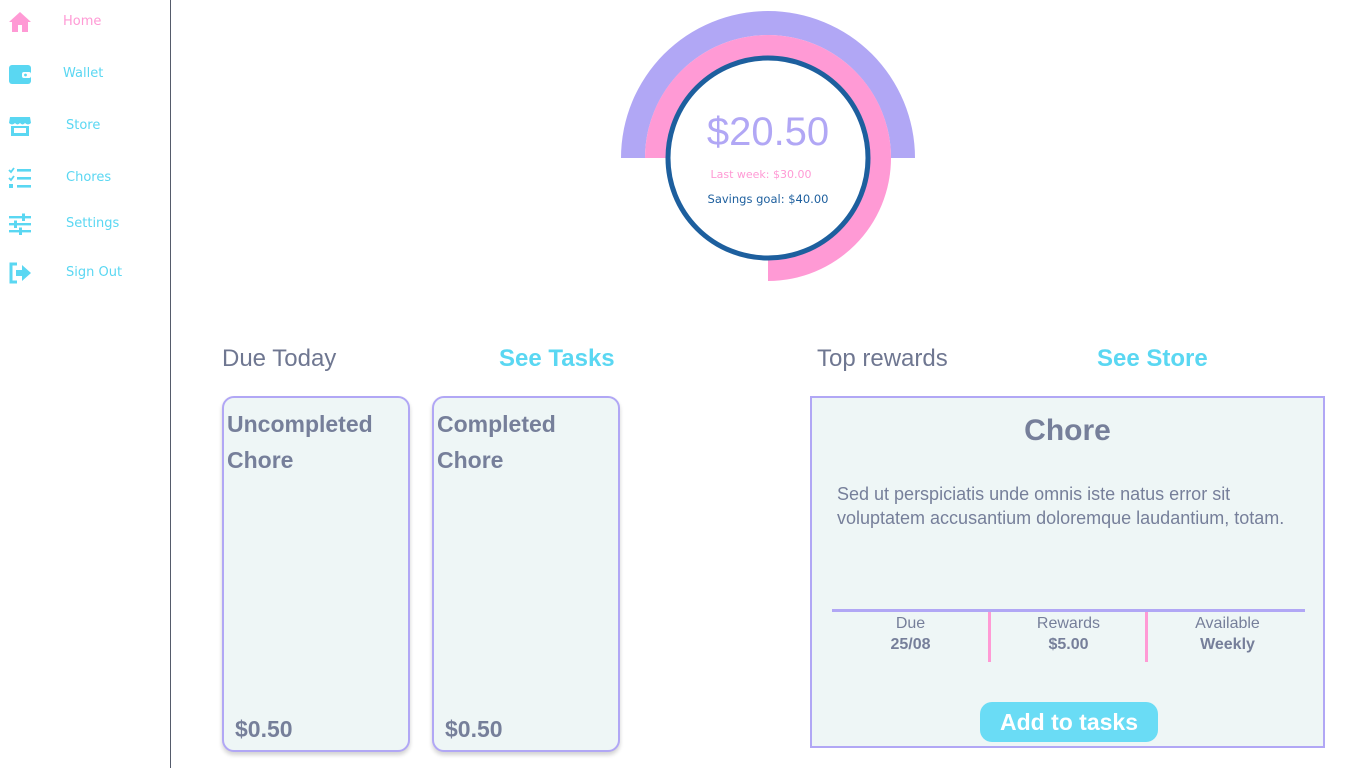 The image size is (1366, 768). I want to click on checklist-icon, so click(20, 178).